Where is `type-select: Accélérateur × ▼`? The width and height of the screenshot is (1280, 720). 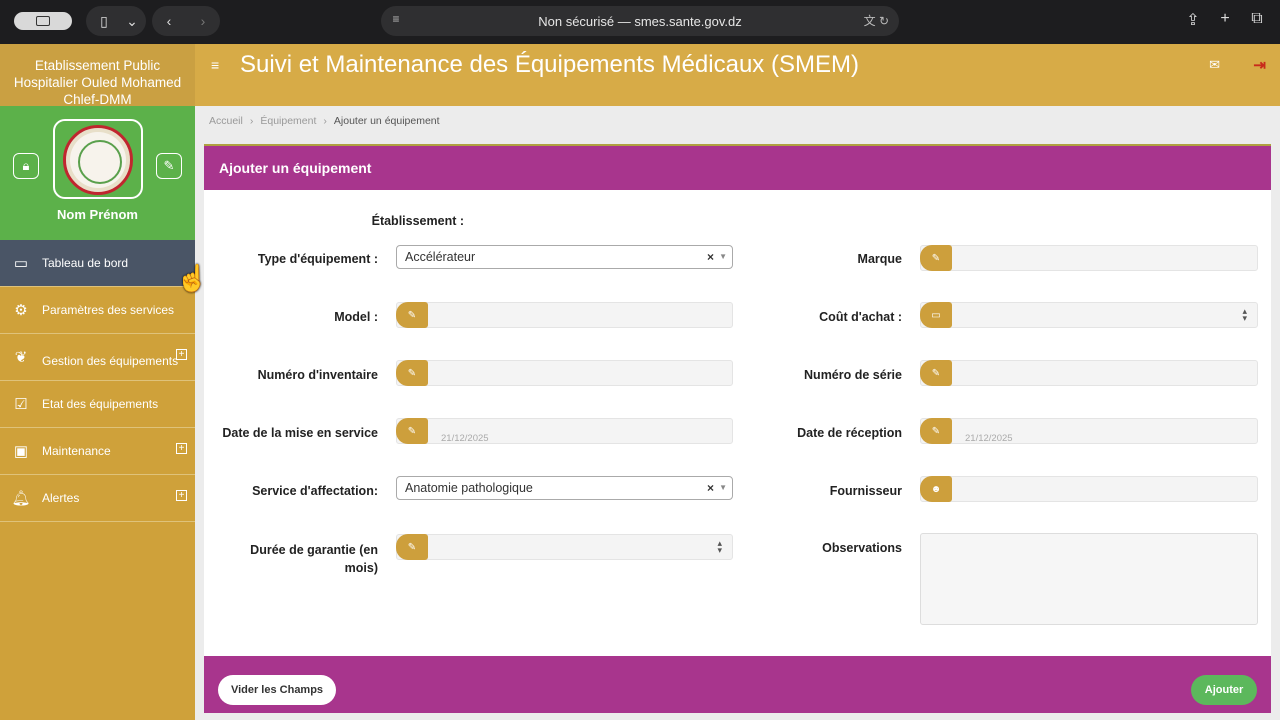
type-select: Accélérateur × ▼ is located at coordinates (564, 257).